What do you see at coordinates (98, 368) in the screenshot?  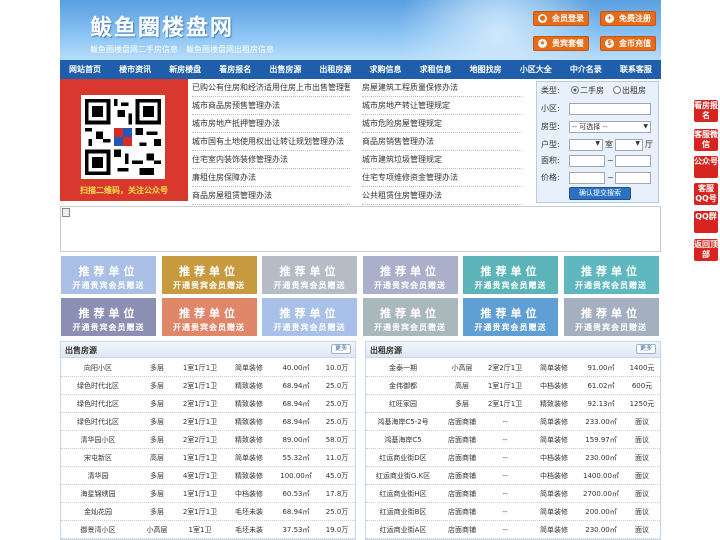 I see `community-cell: 向阳小区` at bounding box center [98, 368].